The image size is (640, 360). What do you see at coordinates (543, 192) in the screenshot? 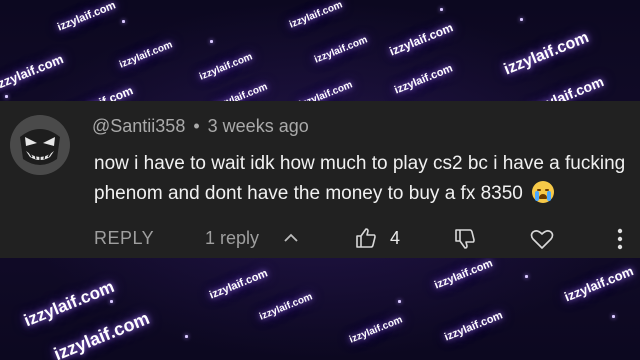
I see `crying-face-icon` at bounding box center [543, 192].